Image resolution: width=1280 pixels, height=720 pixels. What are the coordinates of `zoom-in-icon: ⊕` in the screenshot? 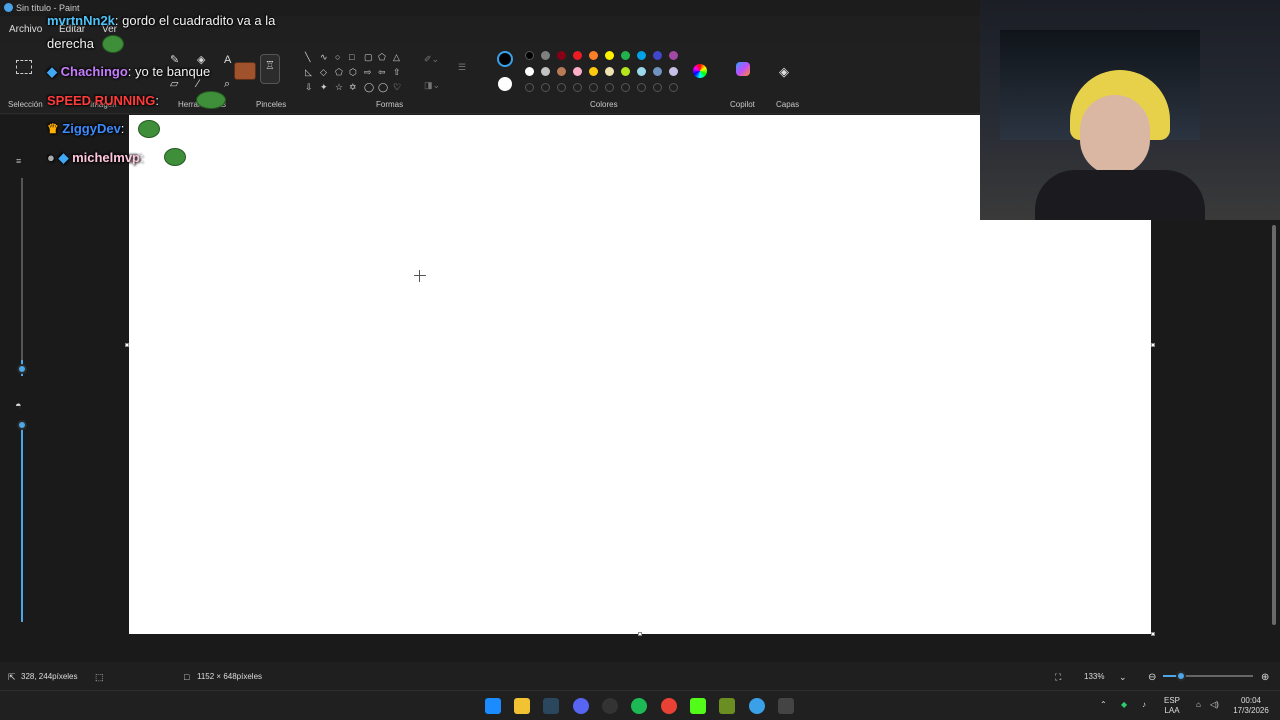 It's located at (1265, 677).